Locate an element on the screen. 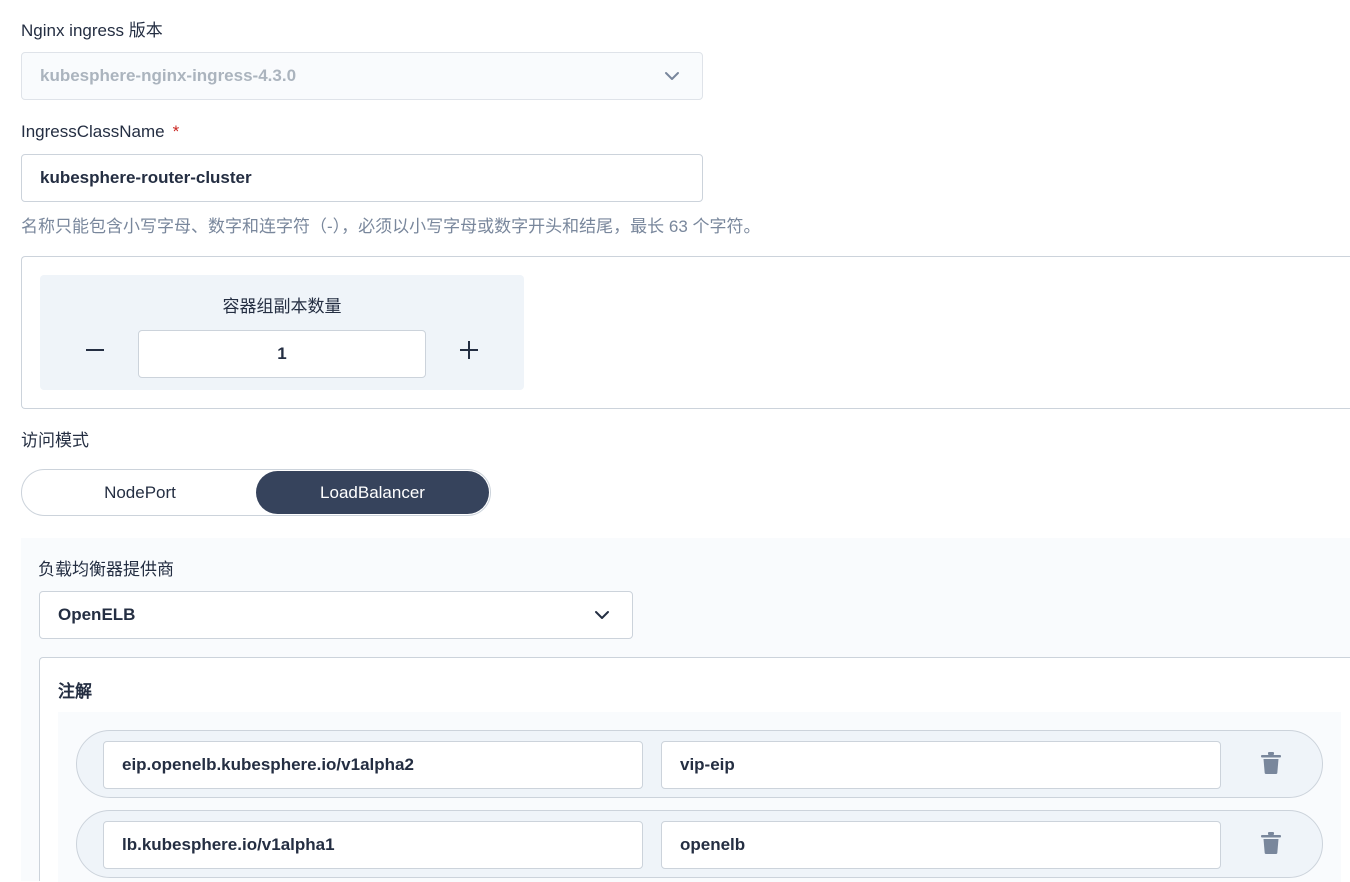 This screenshot has height=882, width=1350. replica-stepper-box: 容器组副本数量 1 is located at coordinates (282, 332).